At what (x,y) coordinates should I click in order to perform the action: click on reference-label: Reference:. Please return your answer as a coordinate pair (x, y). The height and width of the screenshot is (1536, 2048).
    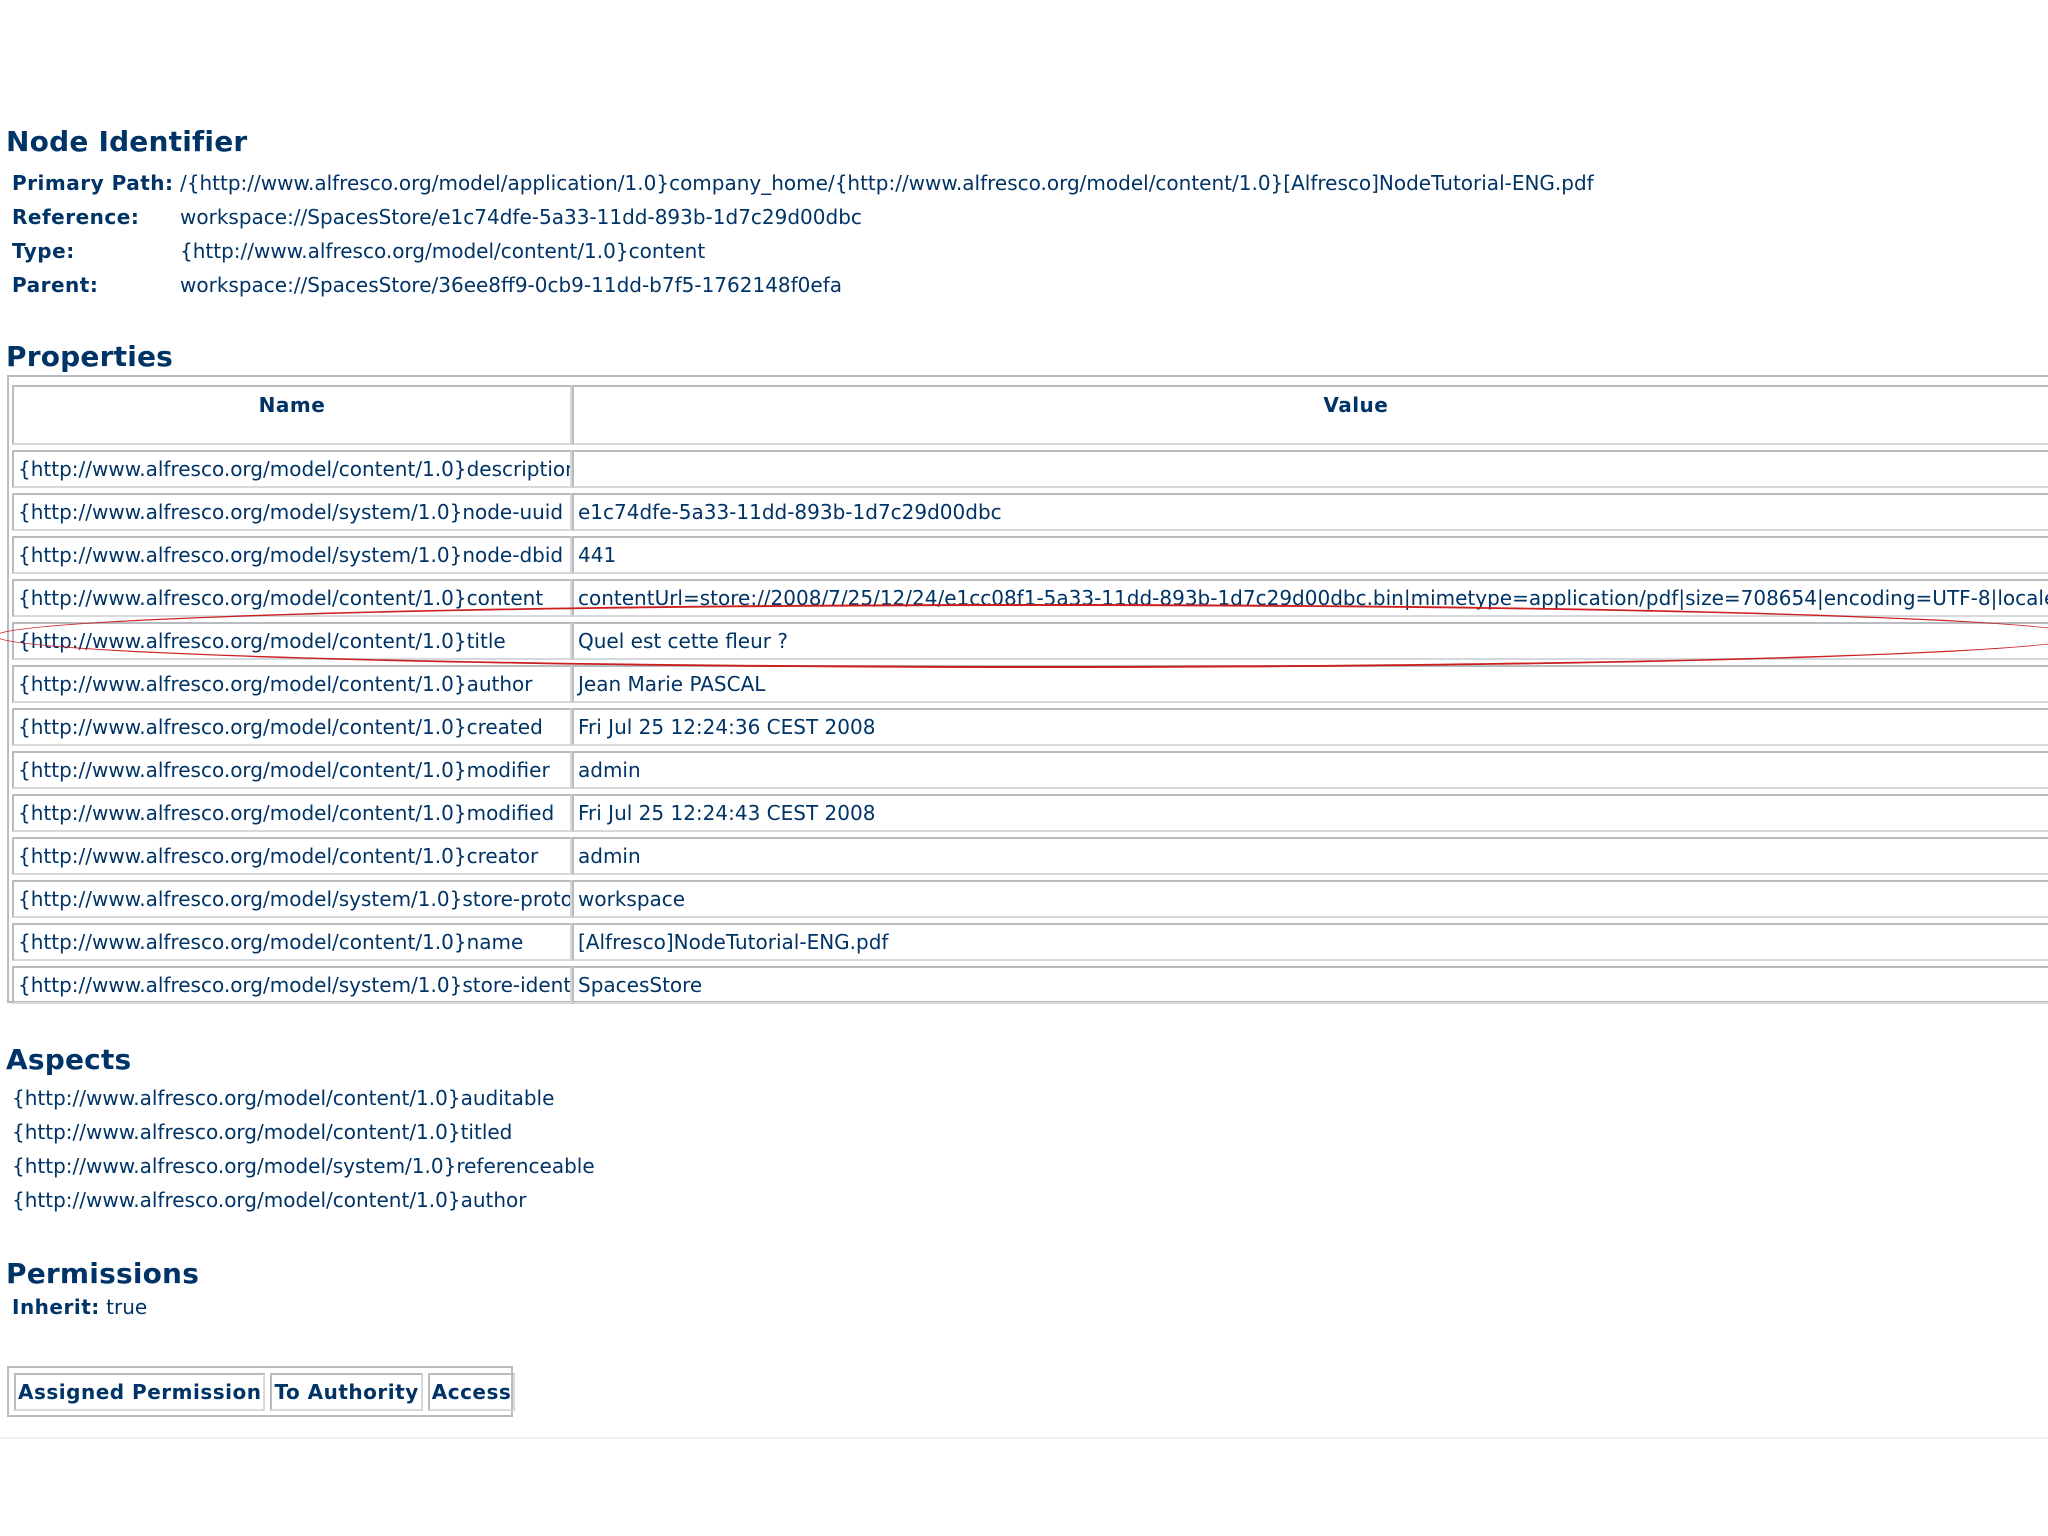
    Looking at the image, I should click on (76, 217).